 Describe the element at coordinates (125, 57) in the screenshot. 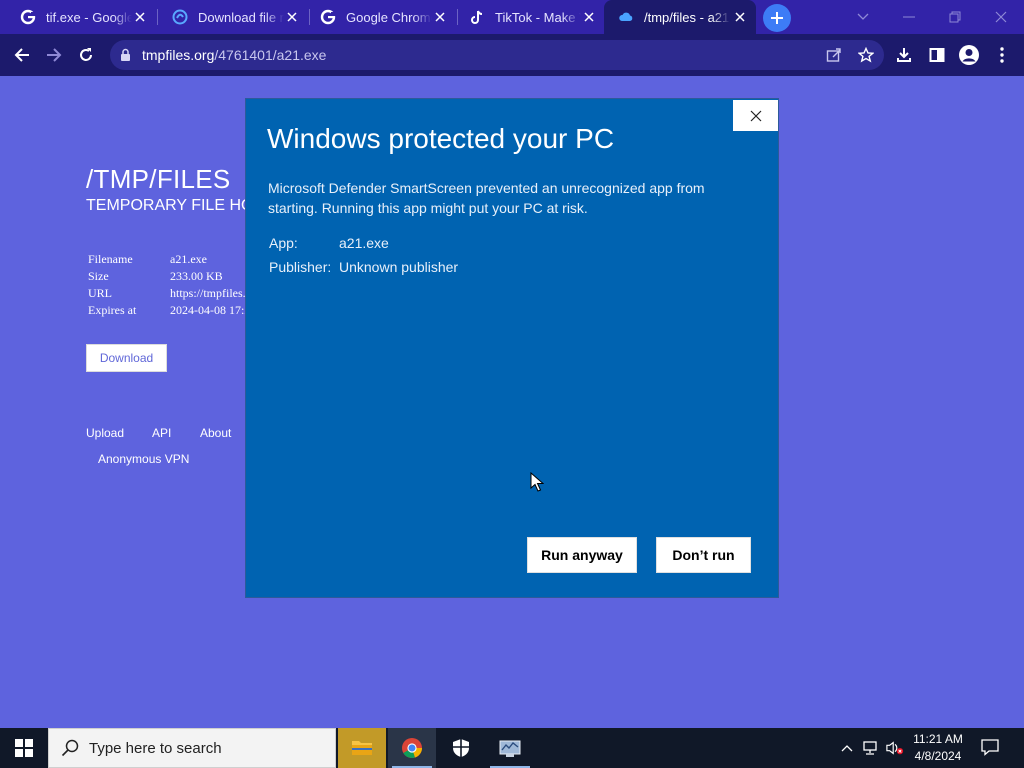

I see `lock-icon` at that location.